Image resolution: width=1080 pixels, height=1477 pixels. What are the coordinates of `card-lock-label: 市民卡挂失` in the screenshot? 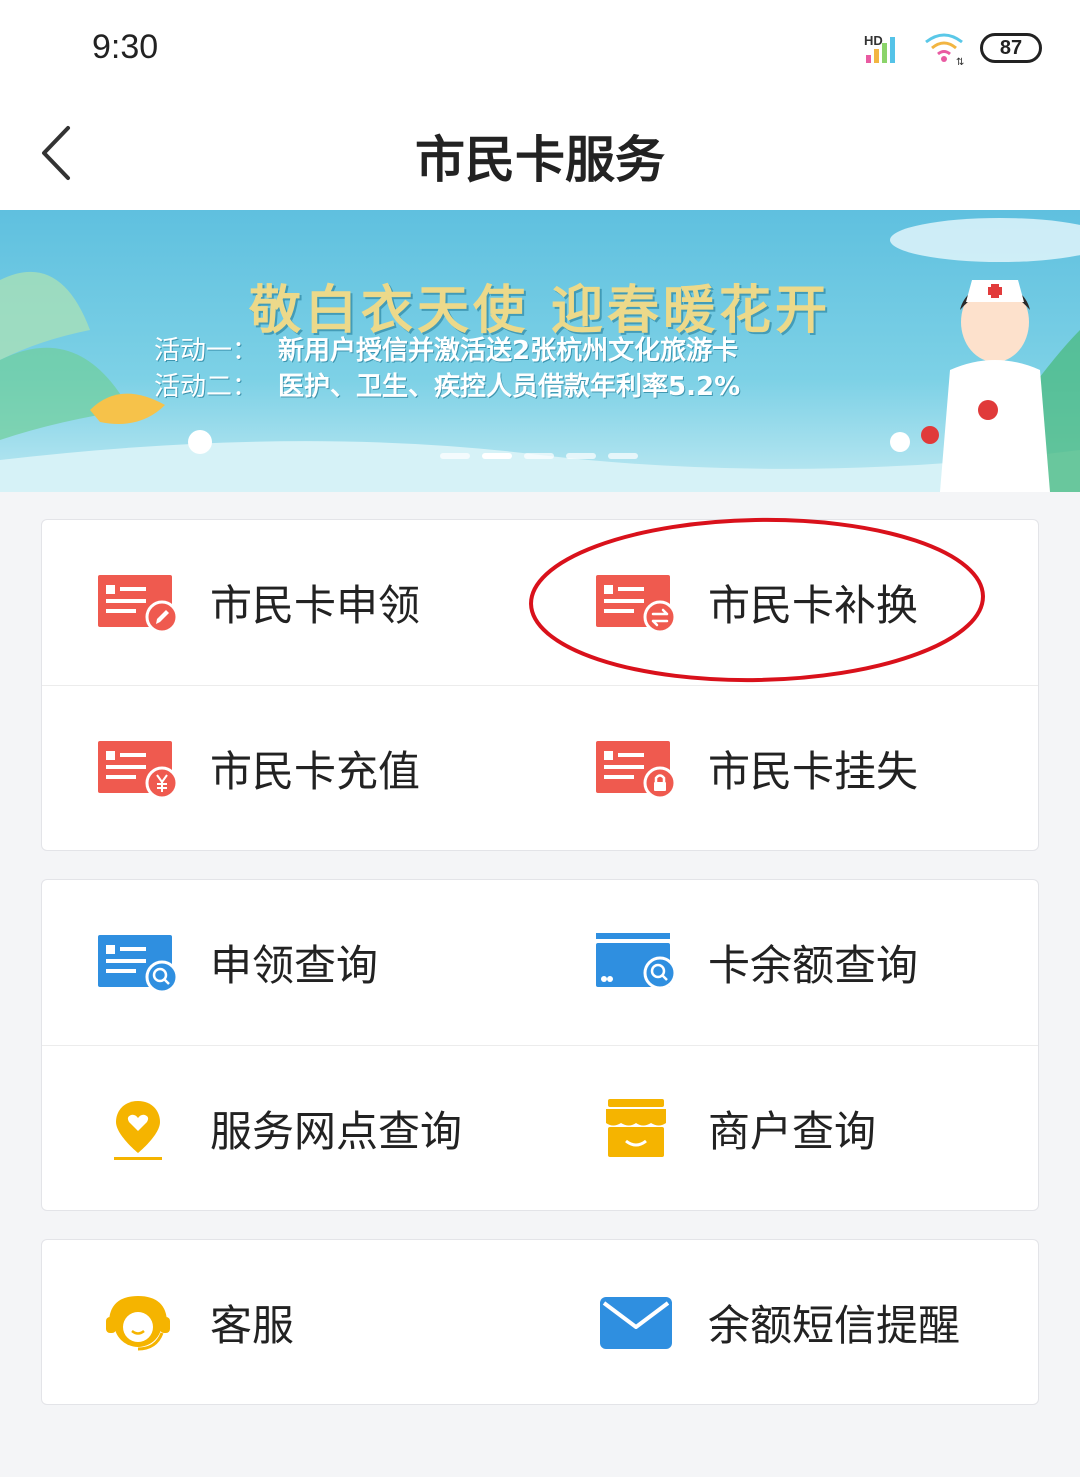 It's located at (813, 771).